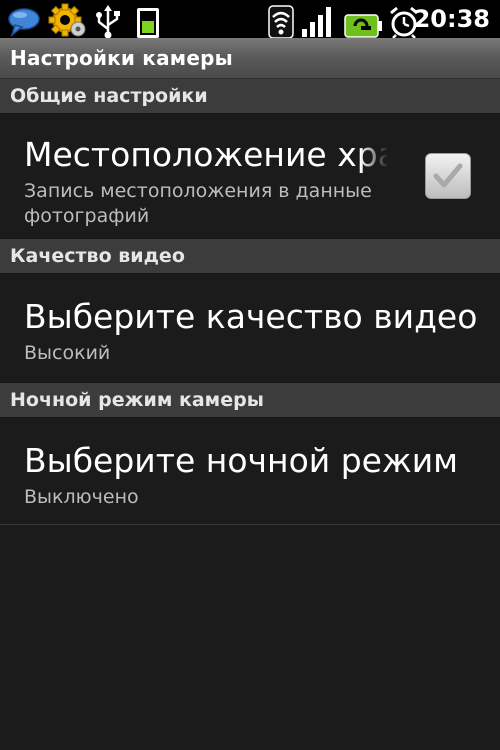 The height and width of the screenshot is (750, 500). What do you see at coordinates (250, 256) in the screenshot?
I see `category-header-video-quality: Качество видео` at bounding box center [250, 256].